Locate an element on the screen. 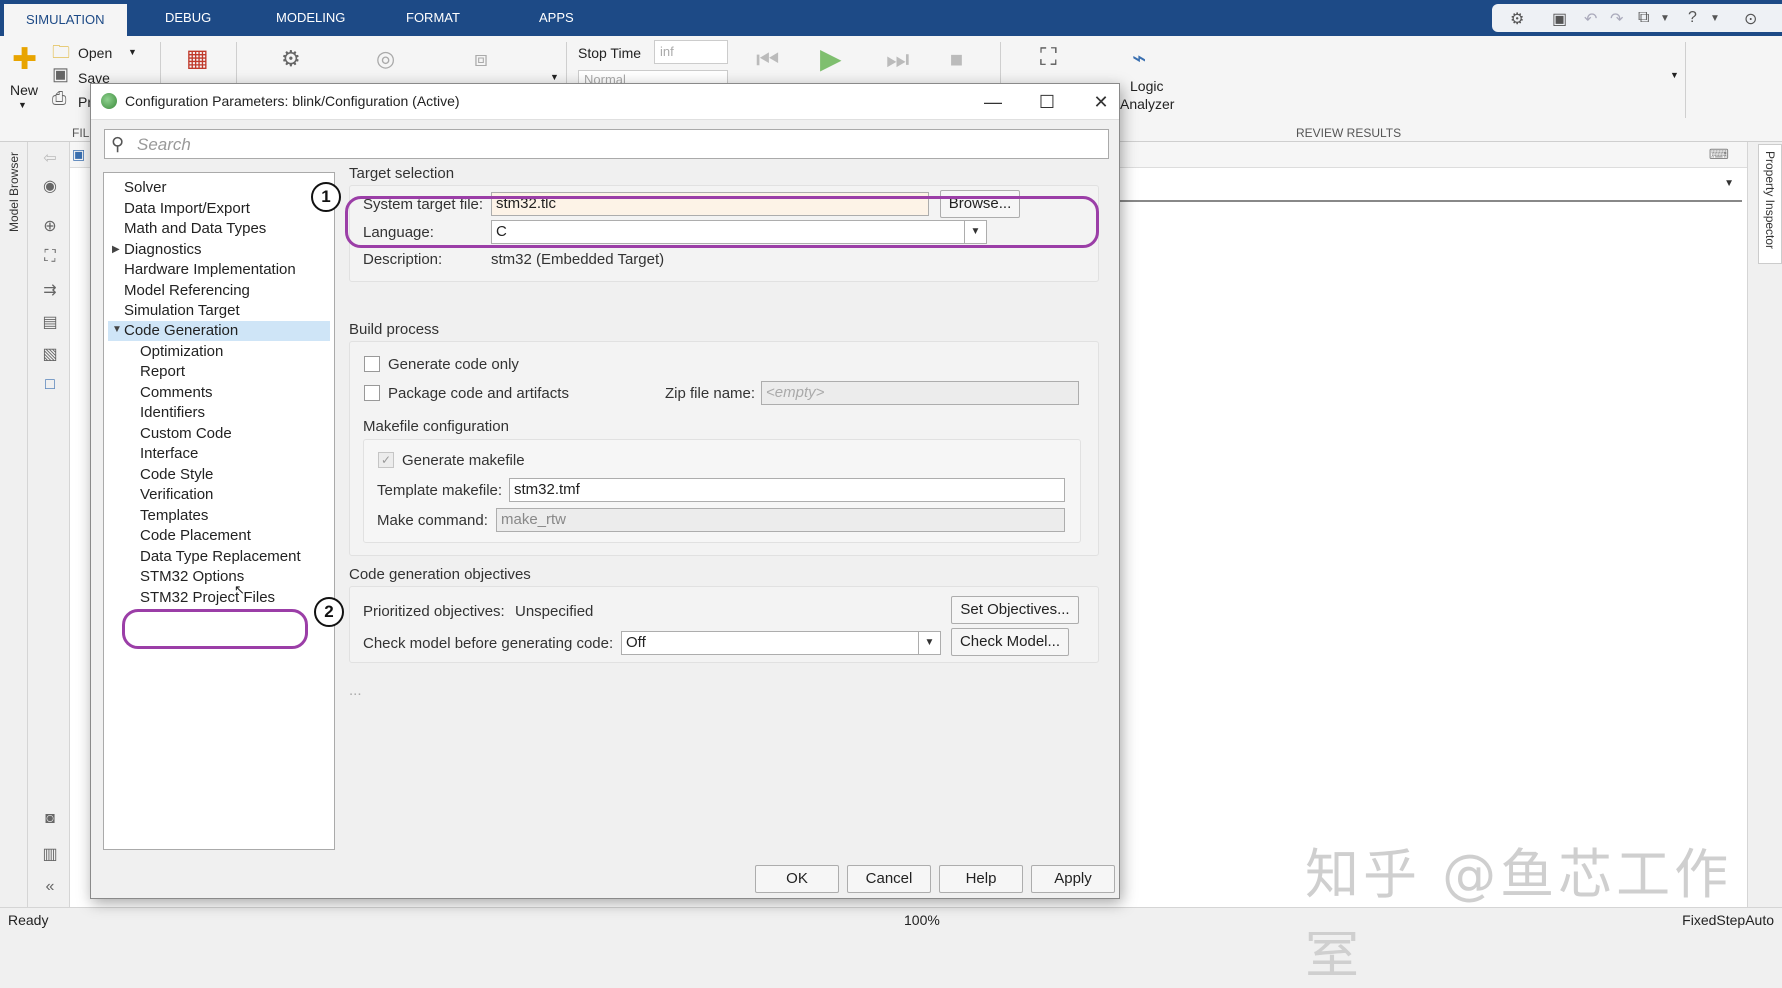 This screenshot has height=988, width=1782. tree-item-interface: Interface is located at coordinates (169, 453).